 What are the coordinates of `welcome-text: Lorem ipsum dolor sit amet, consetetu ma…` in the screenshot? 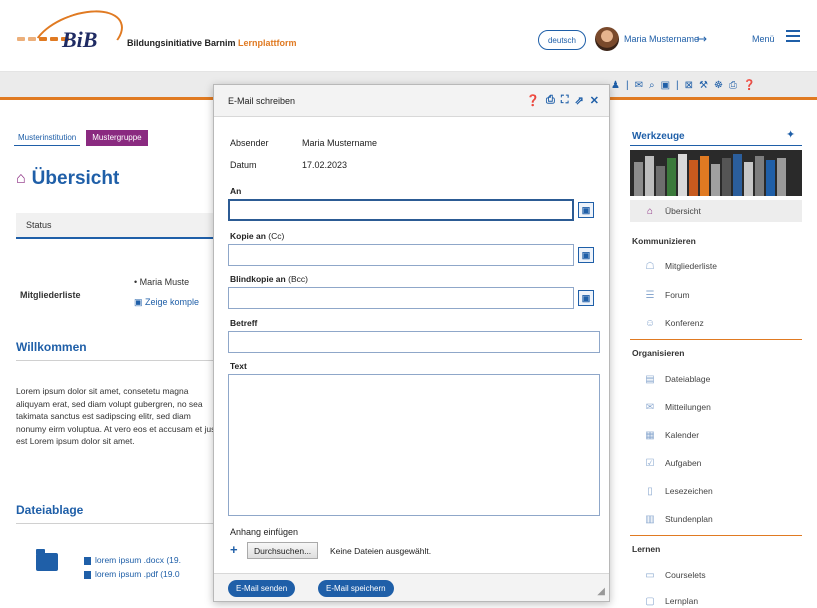 It's located at (116, 416).